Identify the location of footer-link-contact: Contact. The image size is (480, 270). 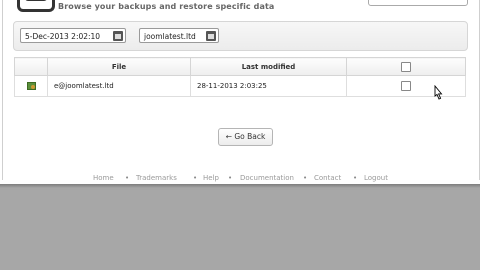
(327, 178).